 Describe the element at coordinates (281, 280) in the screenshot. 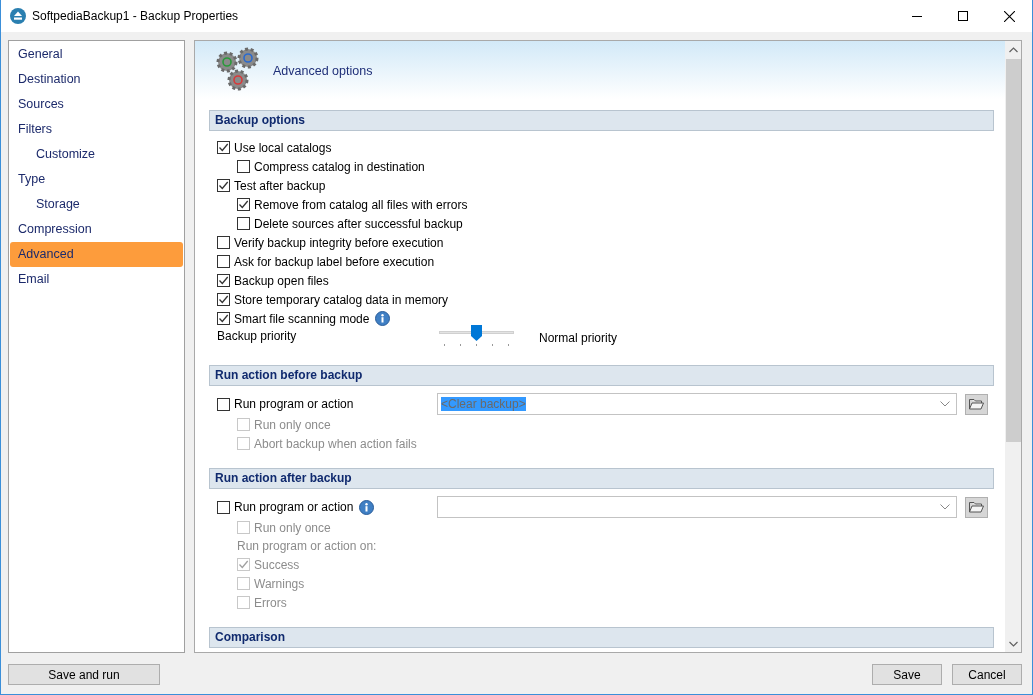

I see `checkbox-label: Backup open files` at that location.